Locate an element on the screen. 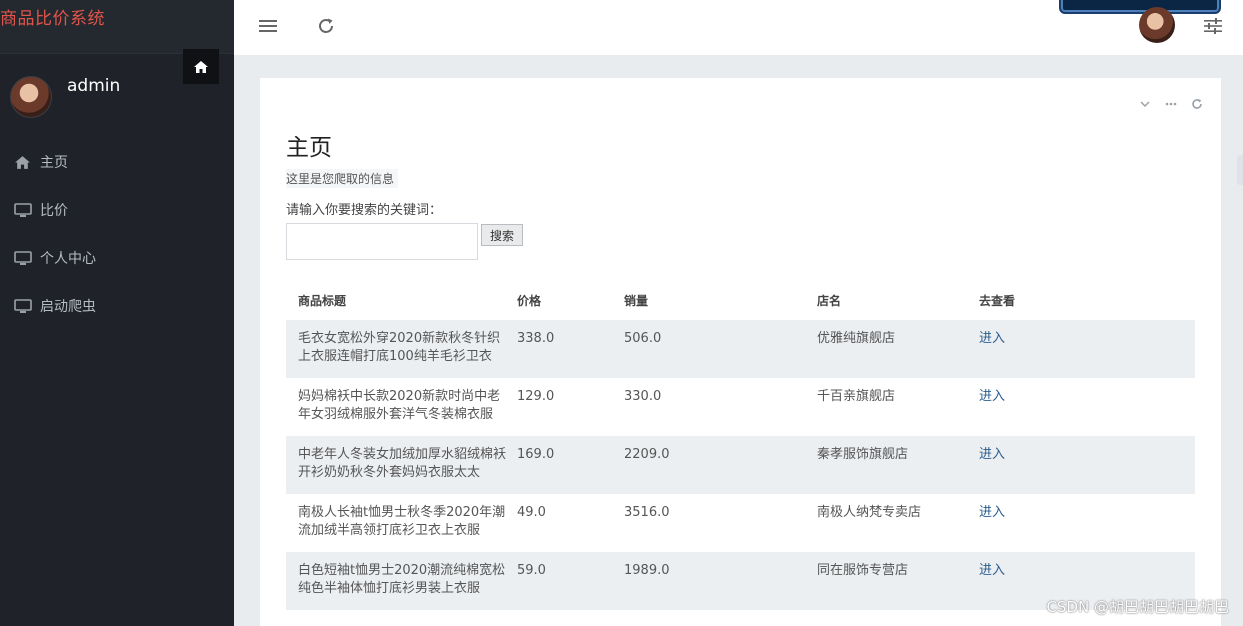 The image size is (1243, 626). product-sales: 3516.0 is located at coordinates (647, 512).